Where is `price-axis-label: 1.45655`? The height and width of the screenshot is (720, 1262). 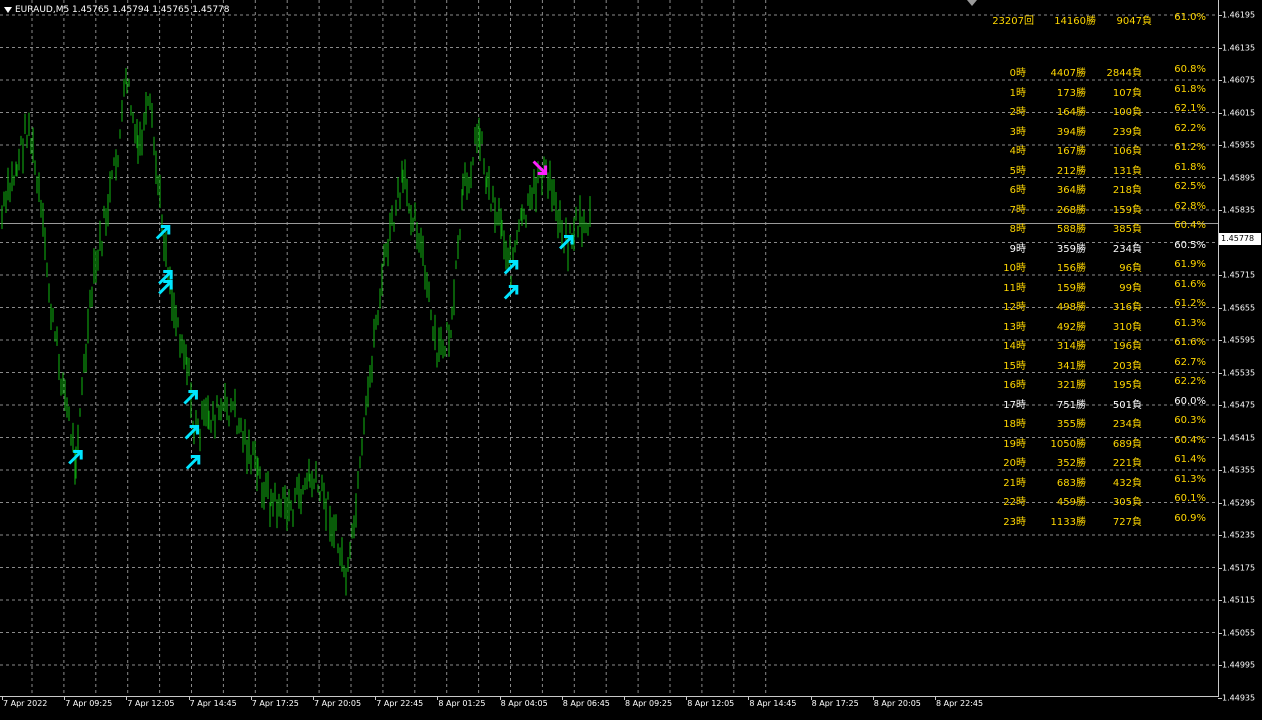
price-axis-label: 1.45655 is located at coordinates (1239, 307).